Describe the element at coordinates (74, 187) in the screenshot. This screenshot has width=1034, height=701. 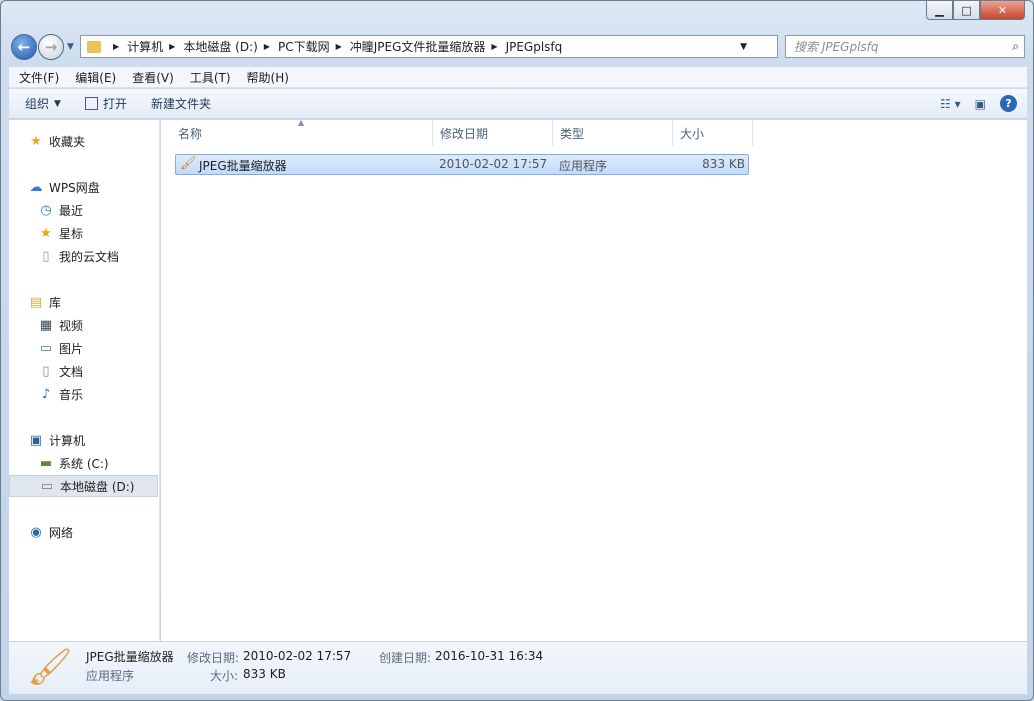
I see `sidebar-label: WPS网盘` at that location.